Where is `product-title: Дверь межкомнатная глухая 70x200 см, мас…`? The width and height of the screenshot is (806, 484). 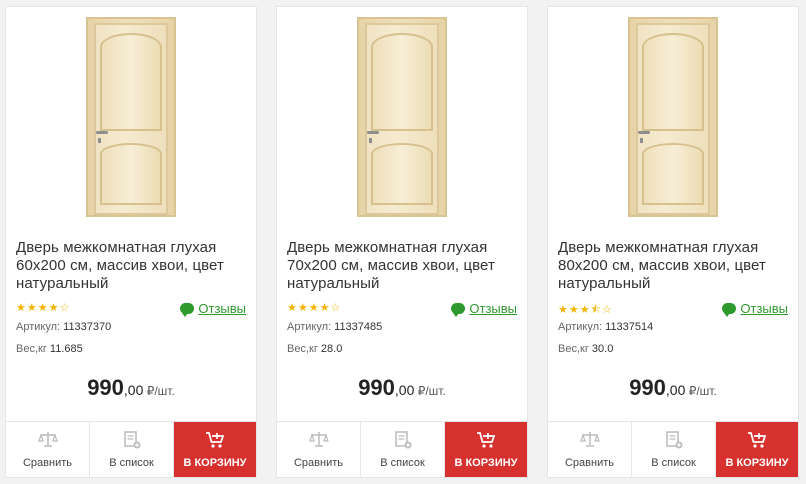 product-title: Дверь межкомнатная глухая 70x200 см, мас… is located at coordinates (402, 266).